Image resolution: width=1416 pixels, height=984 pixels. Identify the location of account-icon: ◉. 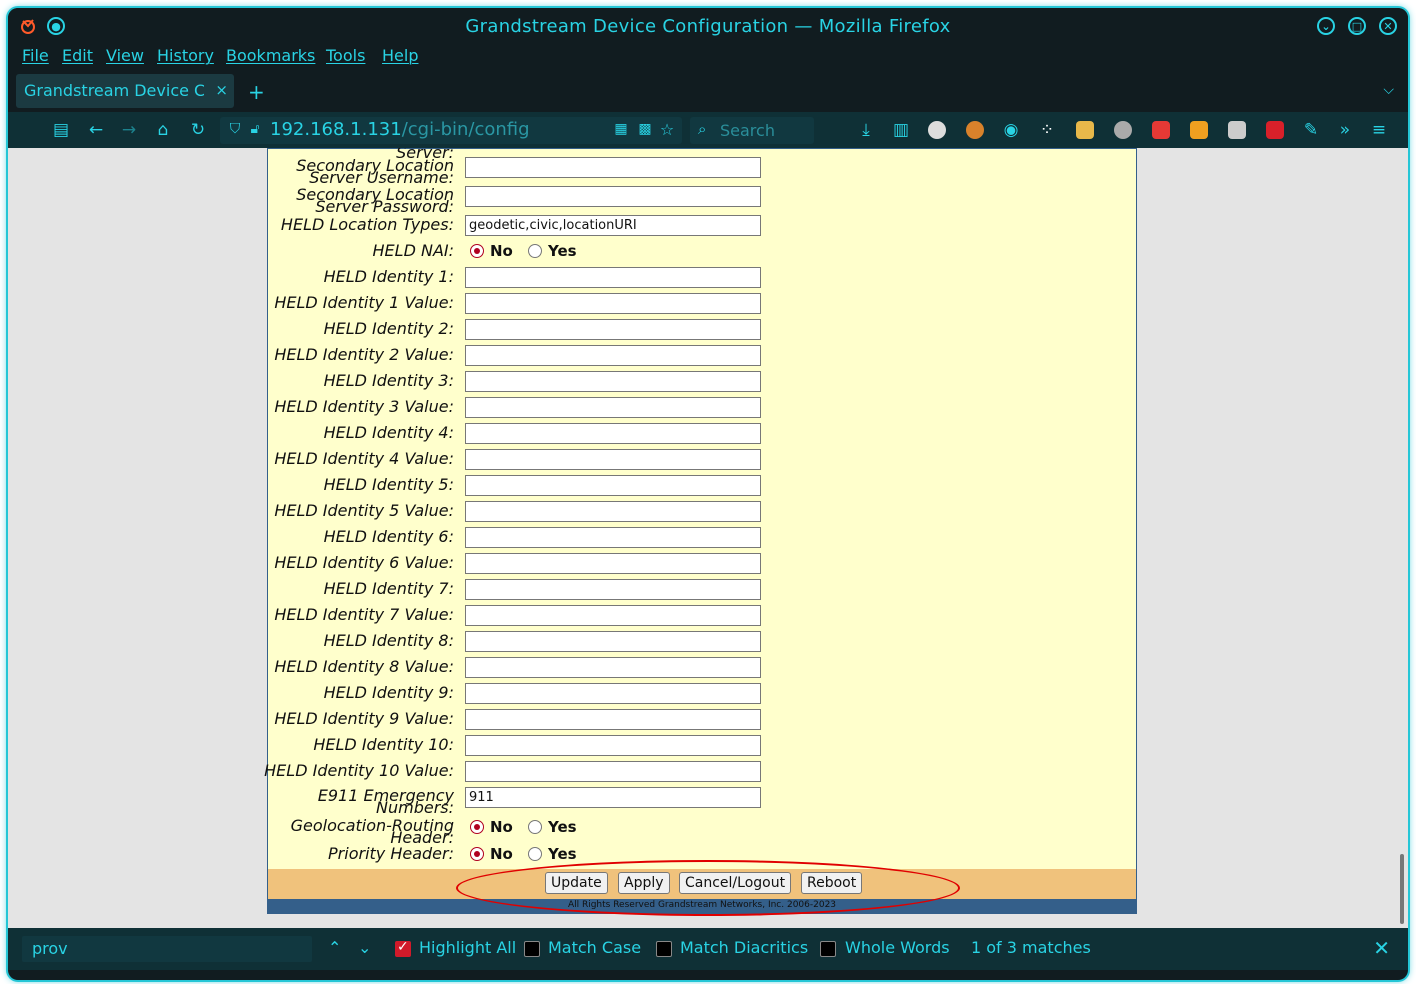
(1011, 130).